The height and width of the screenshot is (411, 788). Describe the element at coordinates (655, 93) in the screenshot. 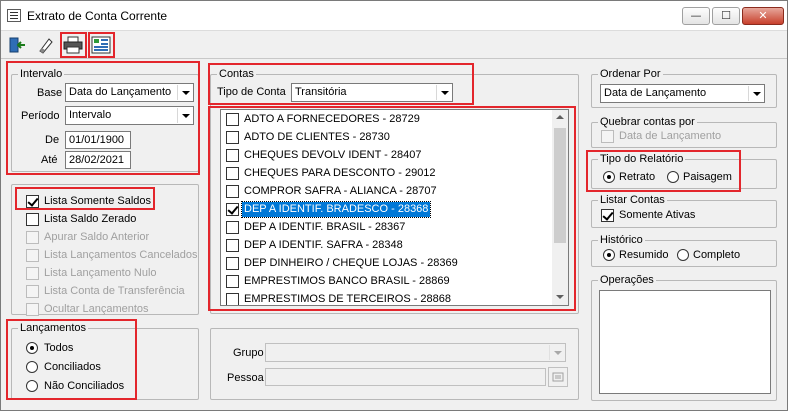

I see `ordenar-value: Data de Lançamento` at that location.